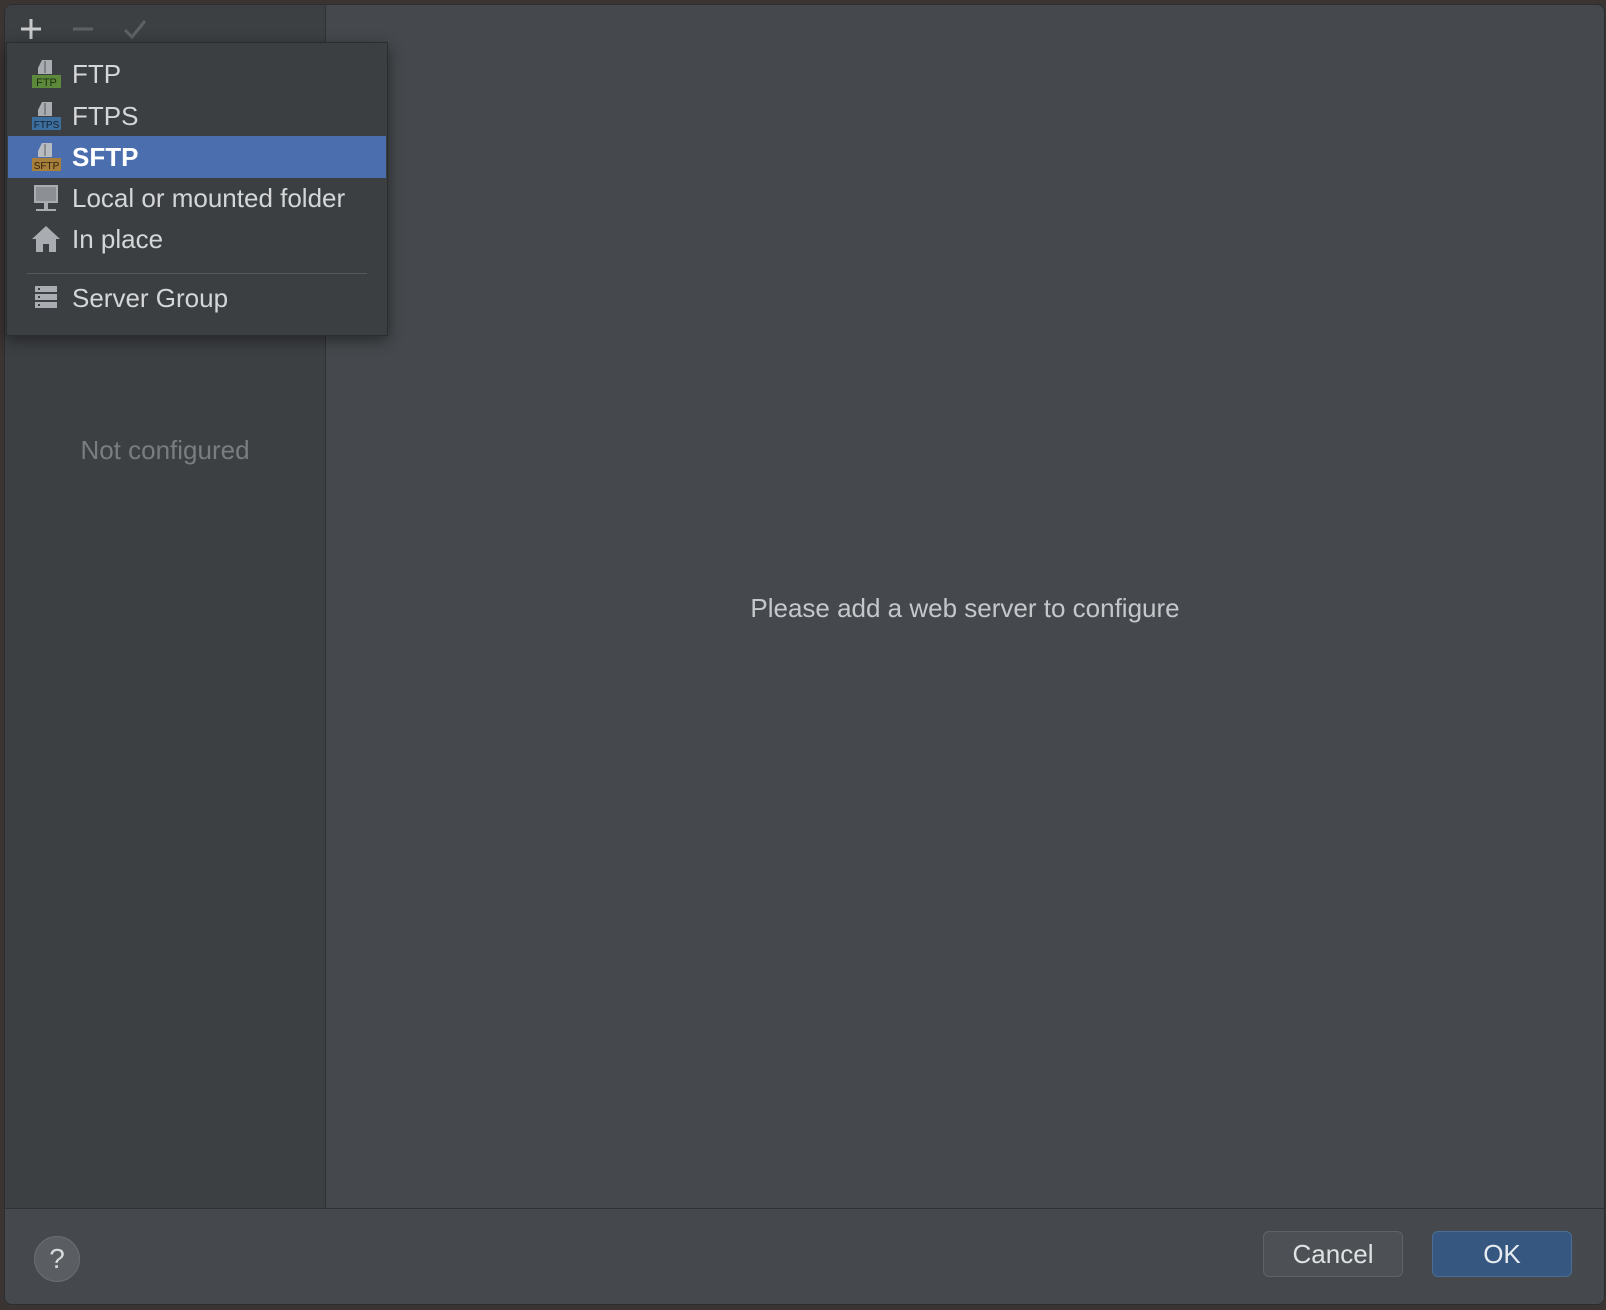 This screenshot has height=1310, width=1606. Describe the element at coordinates (46, 83) in the screenshot. I see `ftp-badge: FTP` at that location.